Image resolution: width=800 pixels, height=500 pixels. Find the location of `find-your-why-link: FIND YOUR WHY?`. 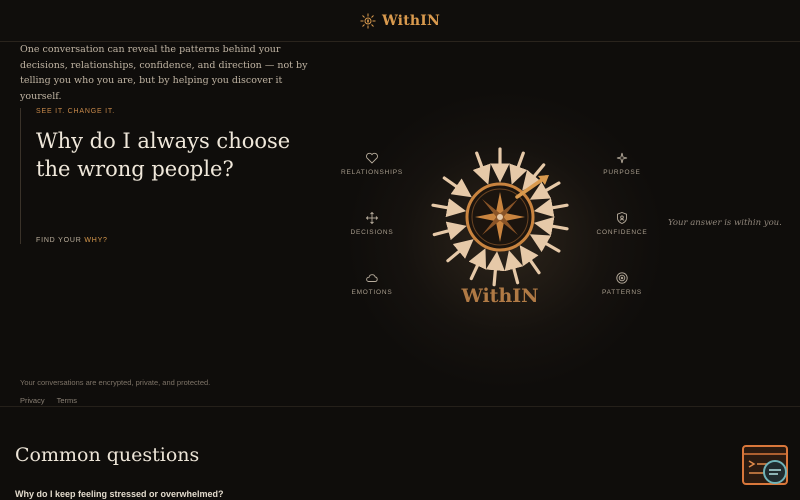

find-your-why-link: FIND YOUR WHY? is located at coordinates (72, 240).